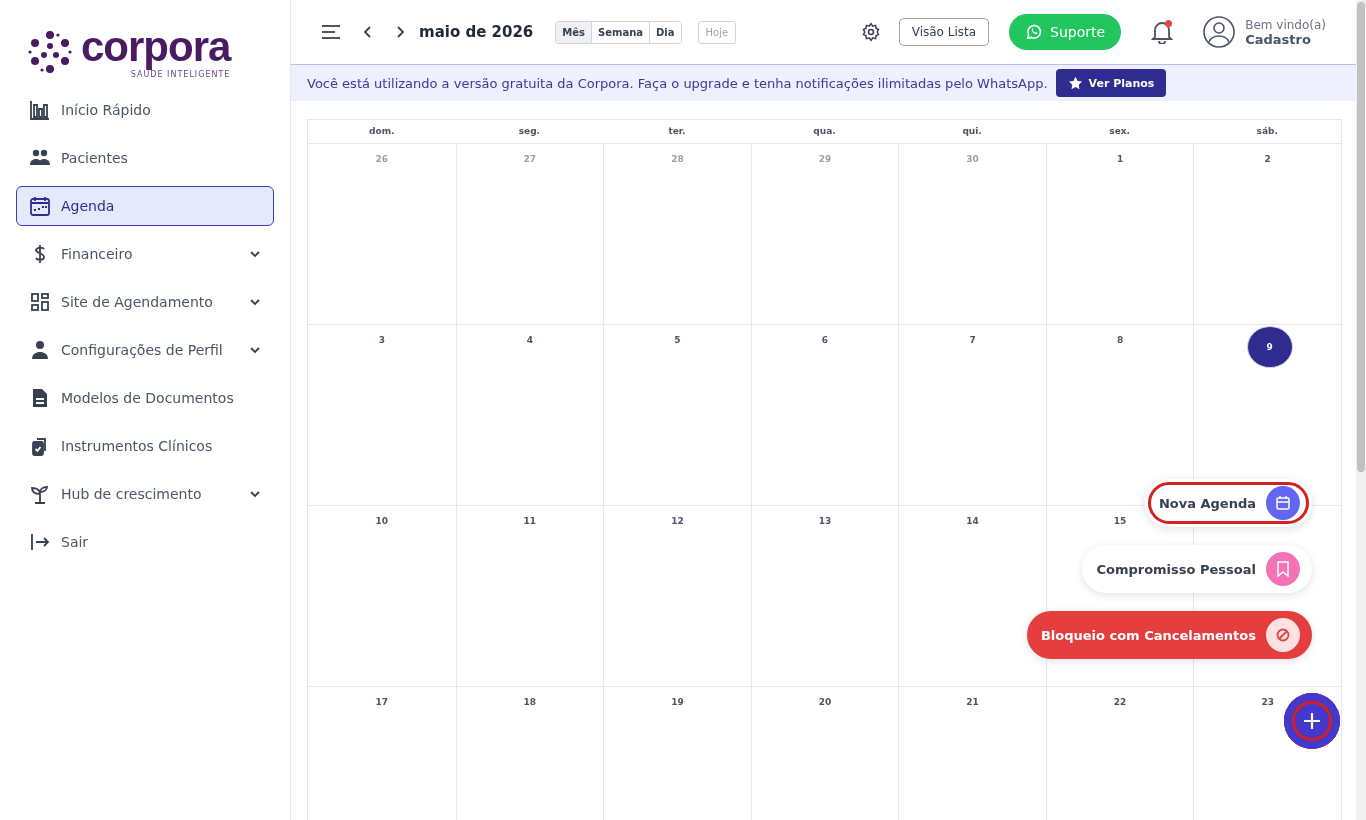 The height and width of the screenshot is (820, 1366). I want to click on menu-action: Bloqueio com Cancelamentos, so click(1169, 635).